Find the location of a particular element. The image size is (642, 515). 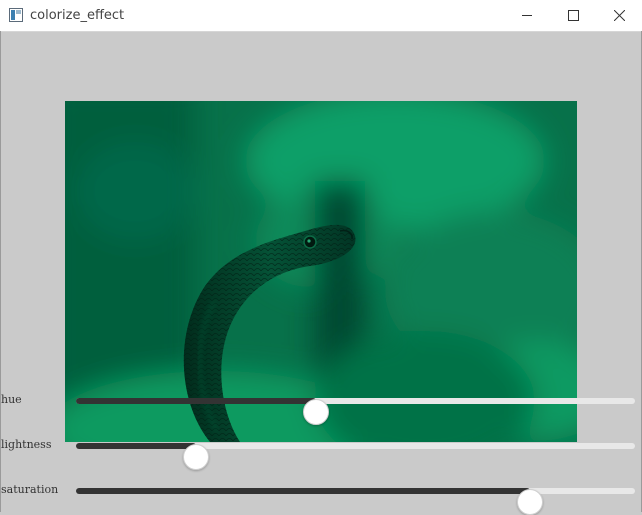

slider-track-saturation is located at coordinates (355, 501).